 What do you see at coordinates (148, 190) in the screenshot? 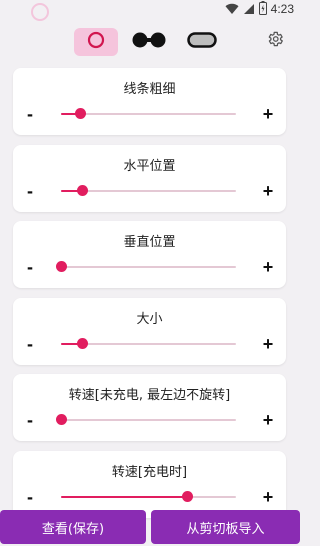
I see `horizontal-position-slider` at bounding box center [148, 190].